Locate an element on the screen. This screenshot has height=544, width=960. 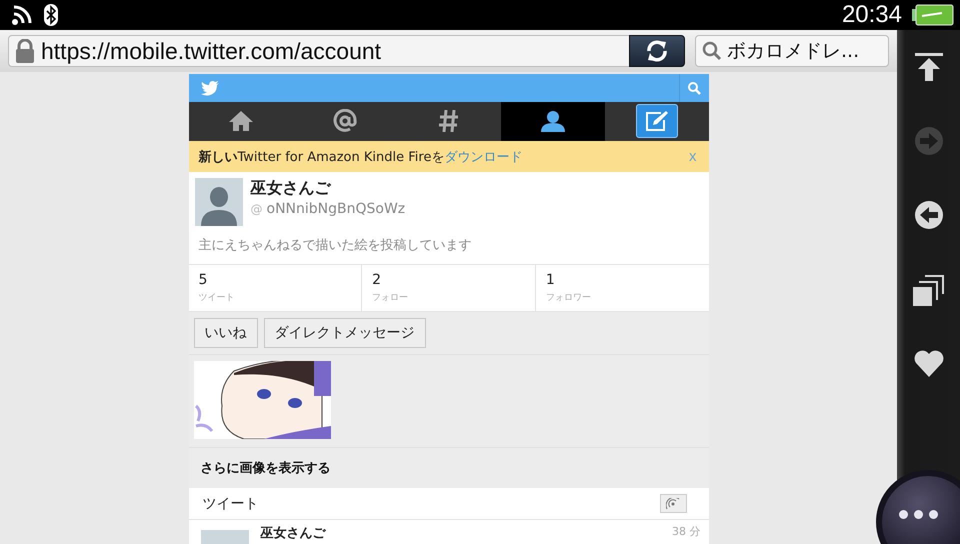
profile-bio: 主にえちゃんねるで描いた絵を投稿しています is located at coordinates (335, 246).